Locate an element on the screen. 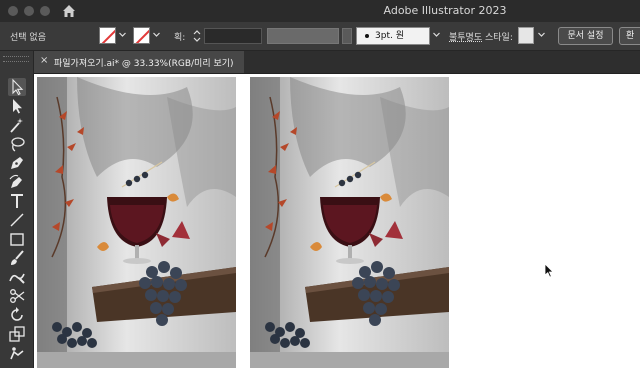 This screenshot has width=640, height=368. style-label: 스타일: is located at coordinates (499, 38).